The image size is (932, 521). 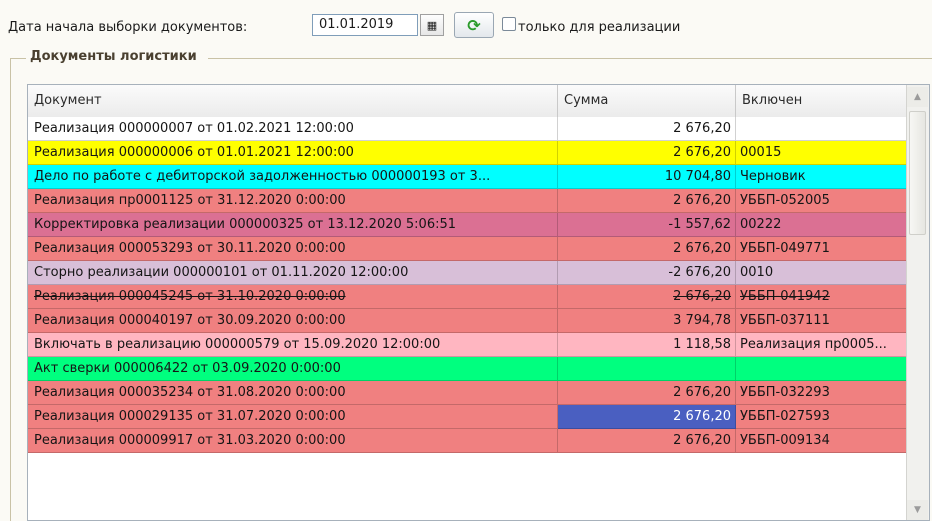 What do you see at coordinates (822, 177) in the screenshot?
I see `cell-included: Черновик` at bounding box center [822, 177].